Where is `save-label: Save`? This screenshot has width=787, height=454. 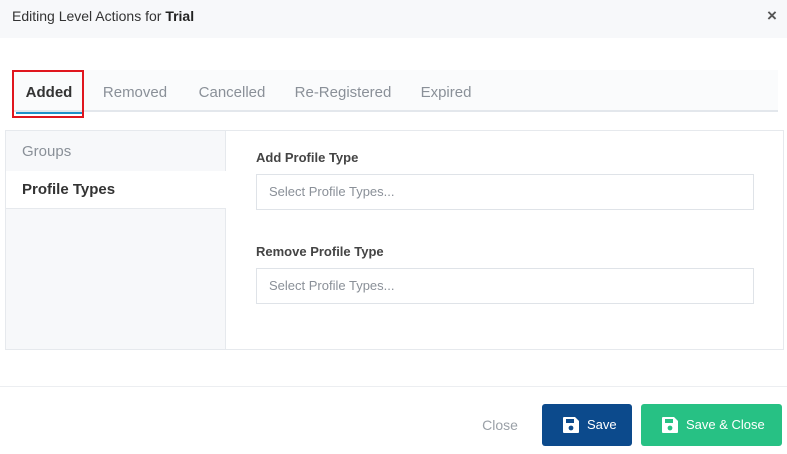
save-label: Save is located at coordinates (602, 424).